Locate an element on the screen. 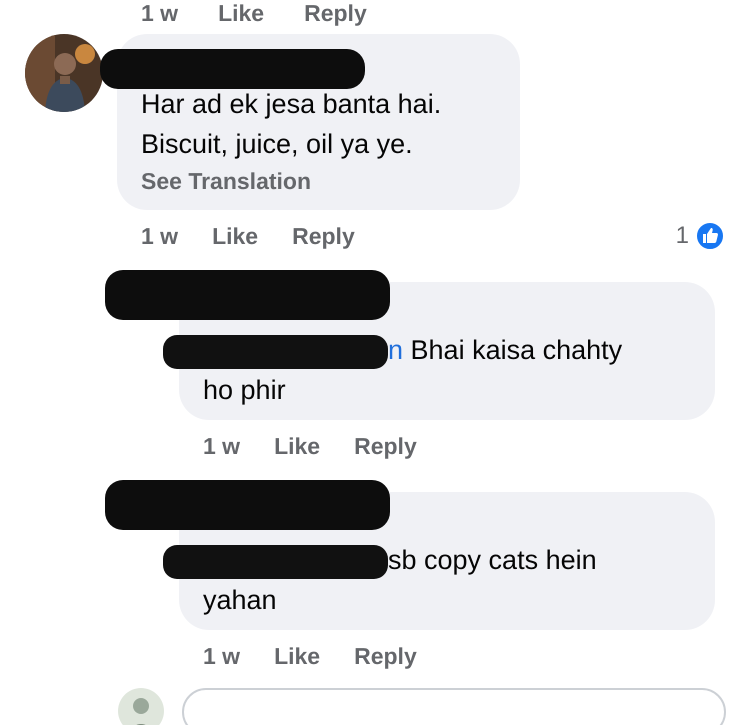  comment-text: ho phir is located at coordinates (245, 390).